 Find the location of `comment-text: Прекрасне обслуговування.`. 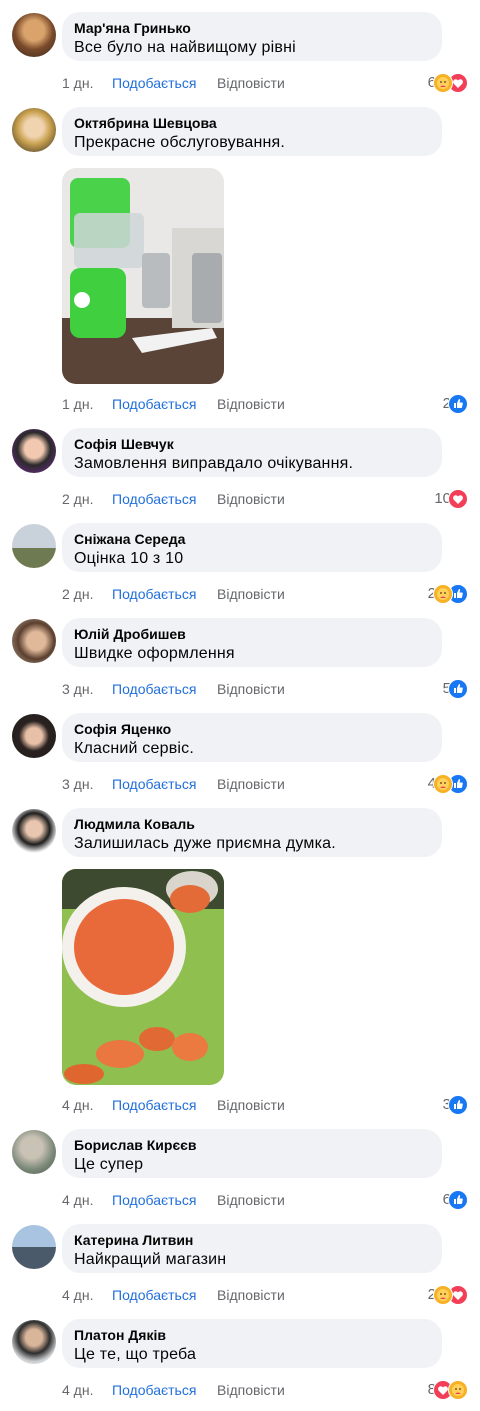

comment-text: Прекрасне обслуговування. is located at coordinates (180, 142).